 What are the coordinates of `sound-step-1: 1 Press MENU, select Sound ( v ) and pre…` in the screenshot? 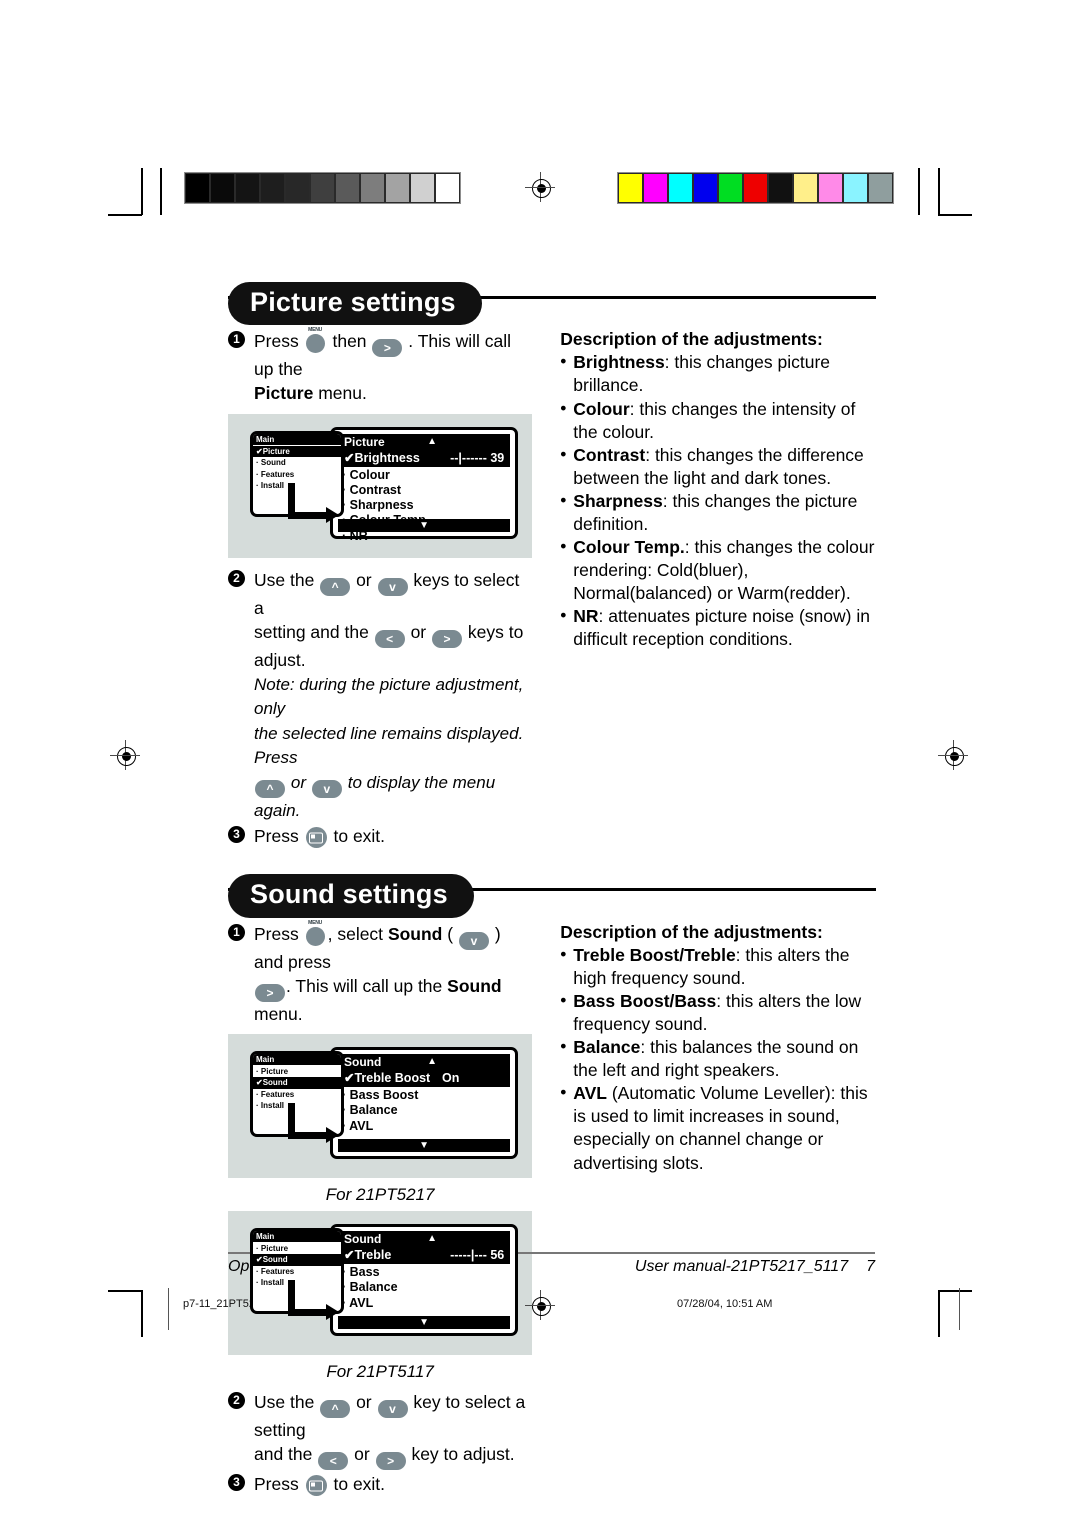 It's located at (380, 973).